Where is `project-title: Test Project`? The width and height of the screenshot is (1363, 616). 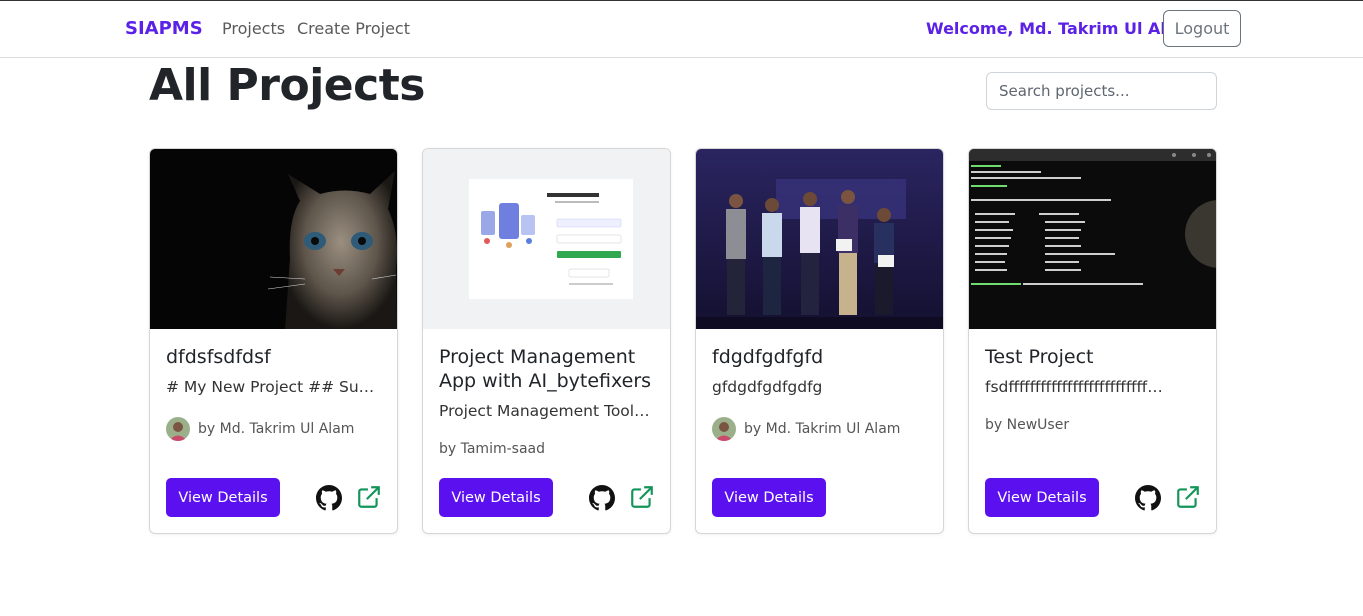
project-title: Test Project is located at coordinates (1039, 357).